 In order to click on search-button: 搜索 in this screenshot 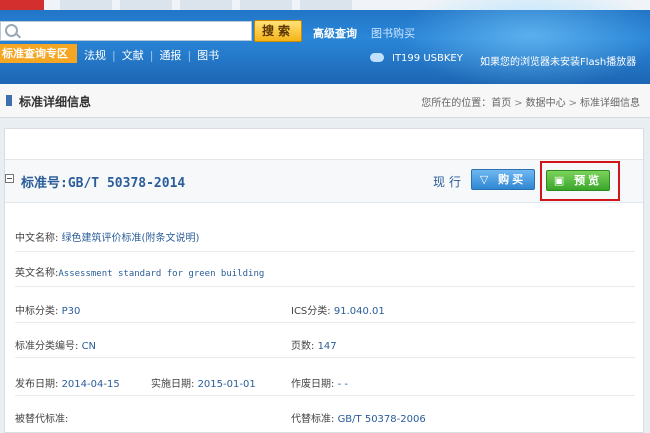, I will do `click(278, 31)`.